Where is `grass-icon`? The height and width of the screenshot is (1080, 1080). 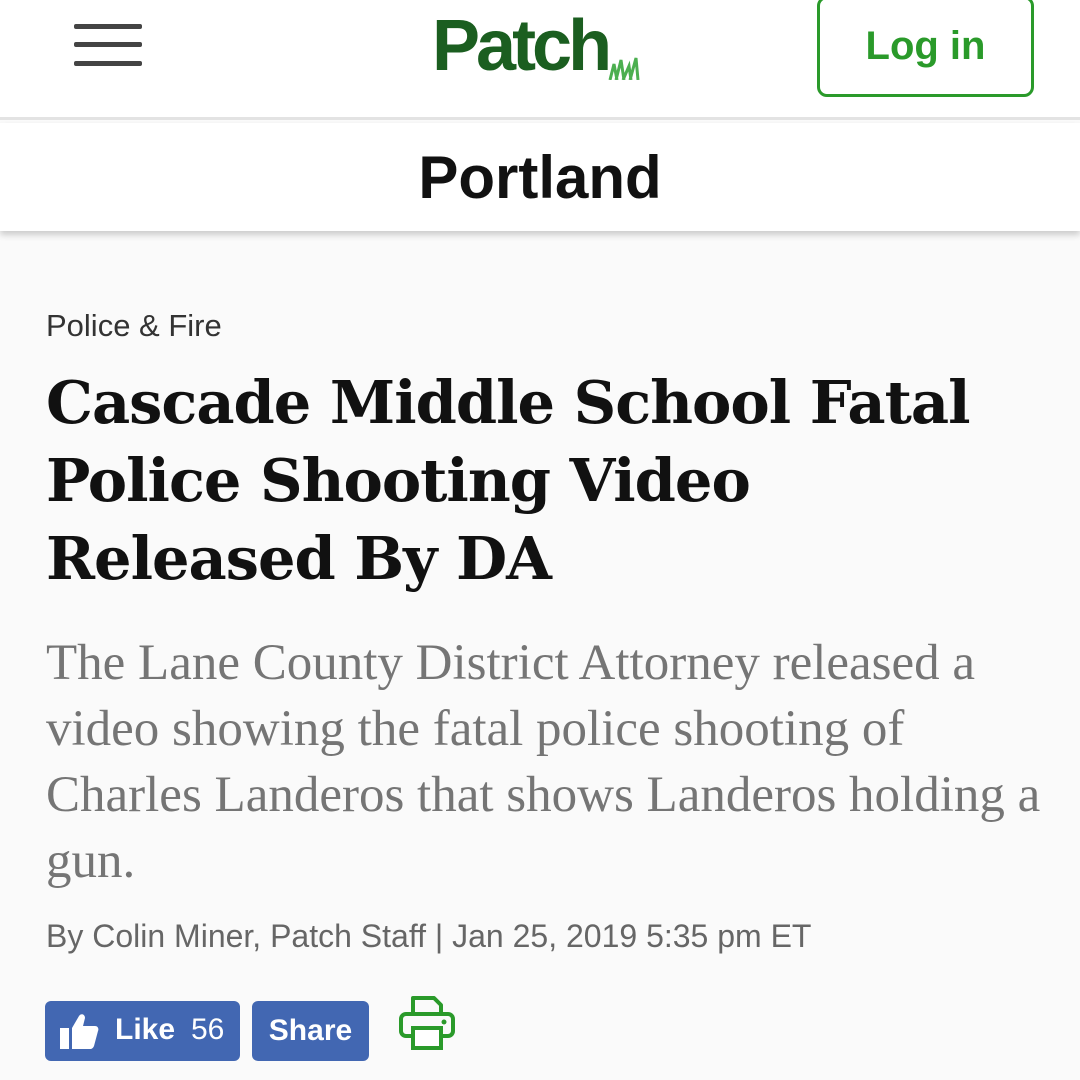
grass-icon is located at coordinates (624, 68).